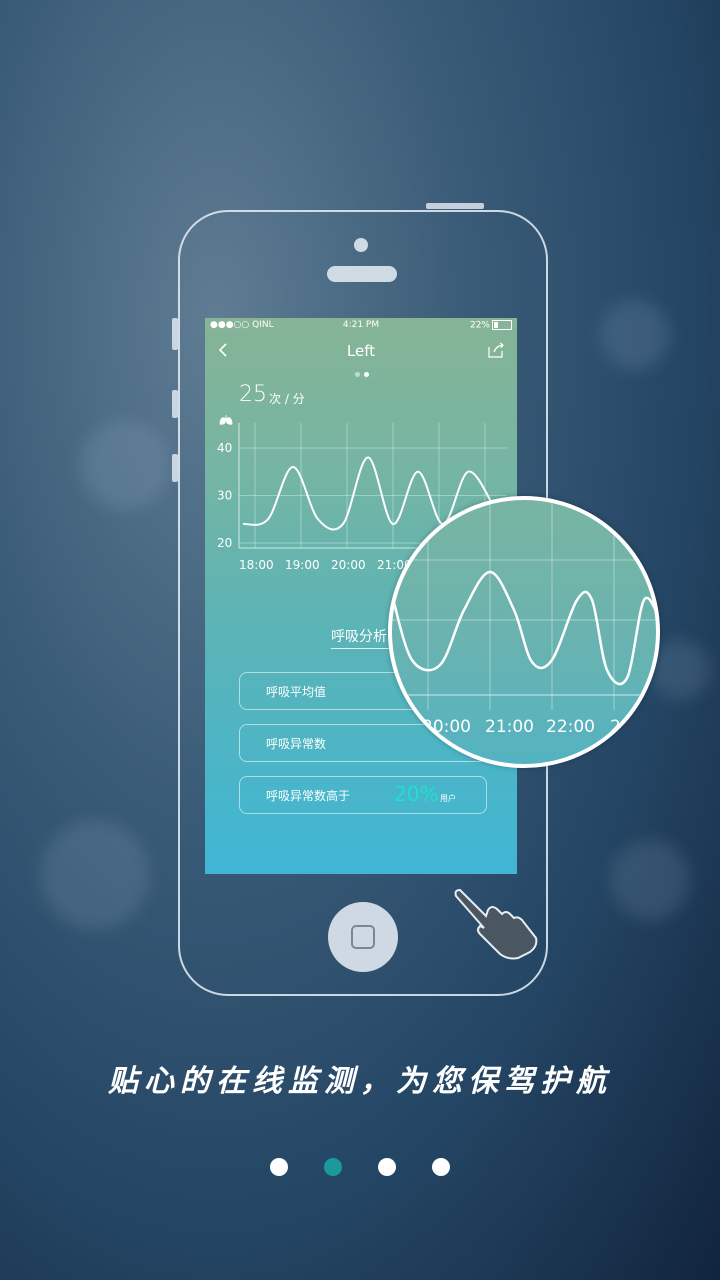  What do you see at coordinates (524, 628) in the screenshot?
I see `mag-series-line` at bounding box center [524, 628].